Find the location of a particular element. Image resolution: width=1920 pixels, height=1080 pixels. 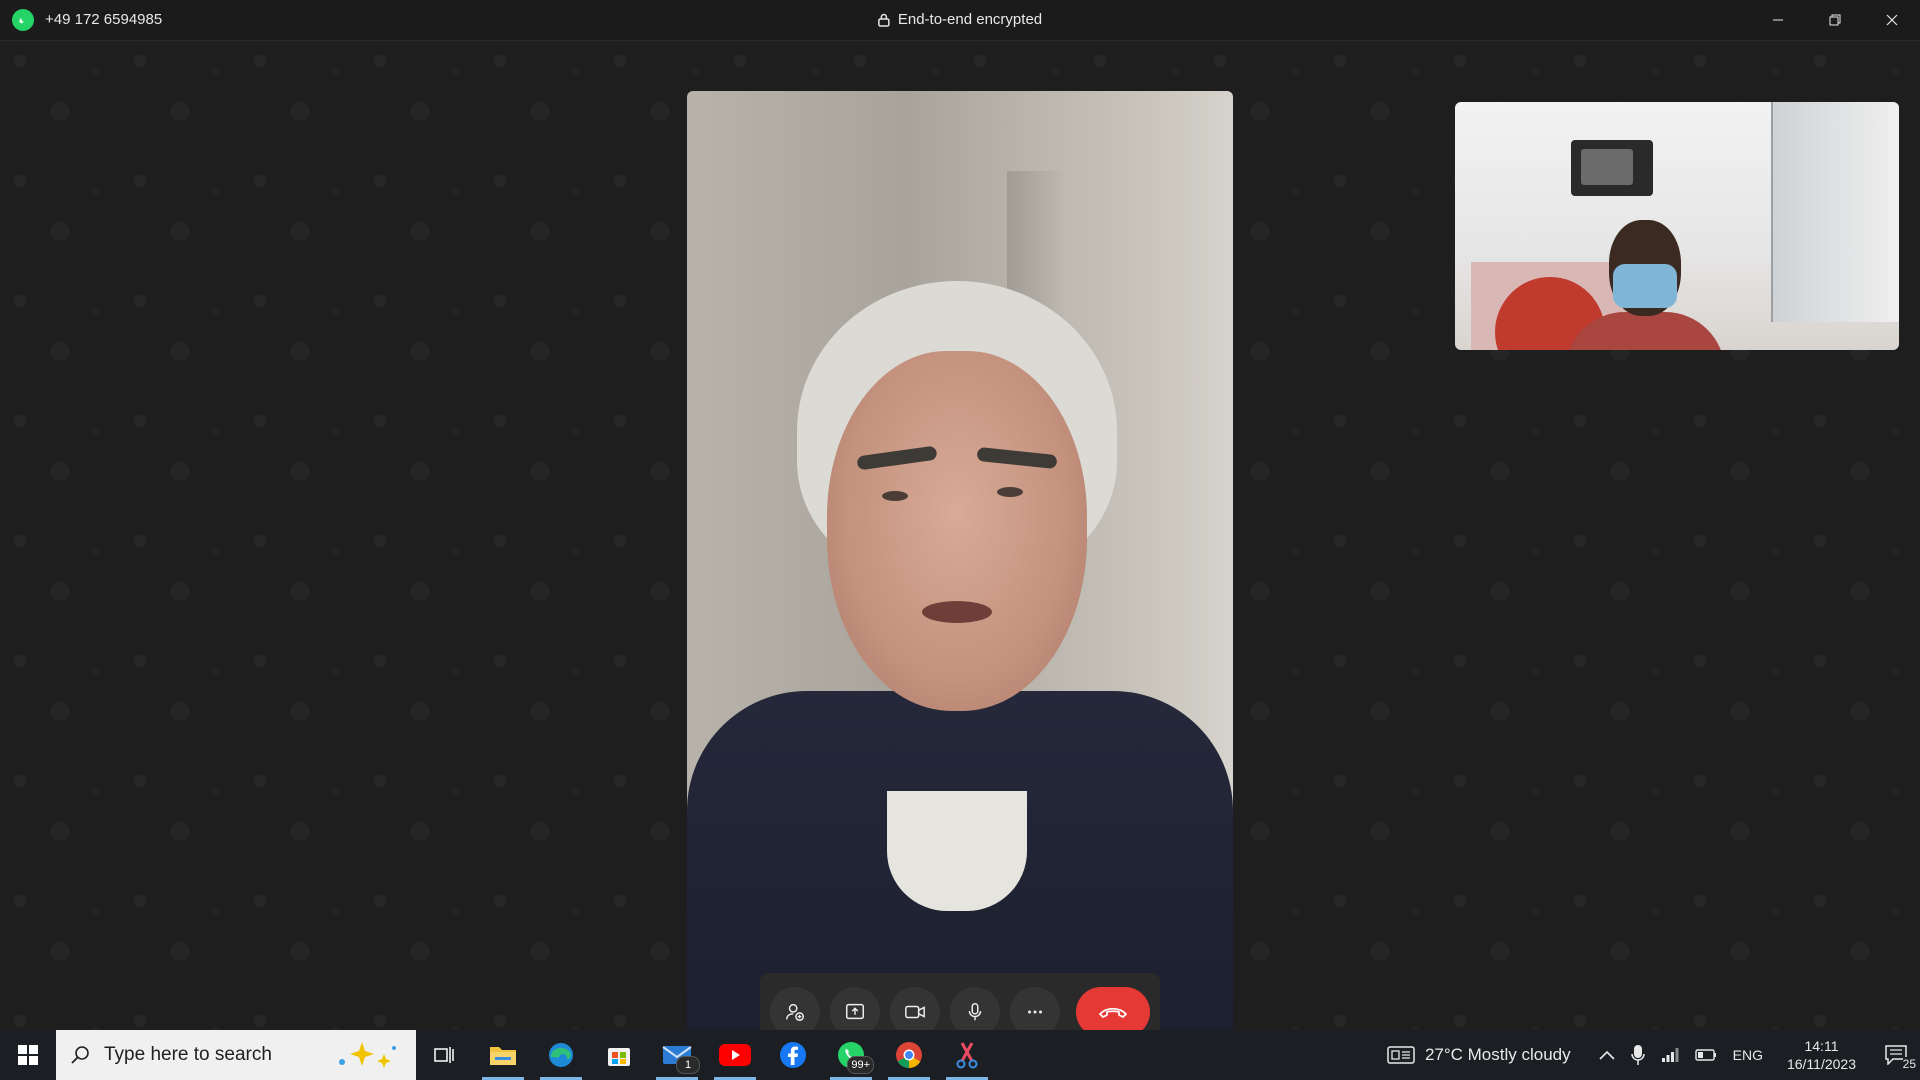

title-bar: +49 172 6594985 End-to-end encrypted is located at coordinates (960, 20).